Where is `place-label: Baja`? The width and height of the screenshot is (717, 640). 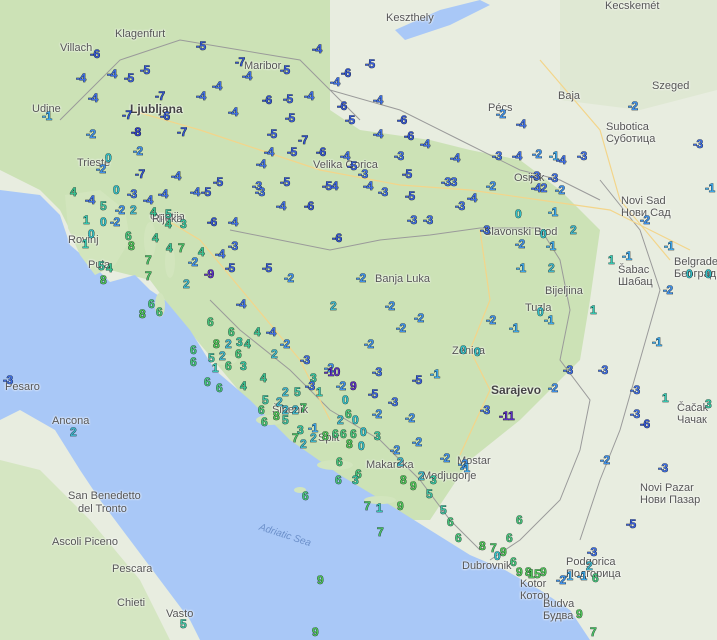
place-label: Baja is located at coordinates (569, 96).